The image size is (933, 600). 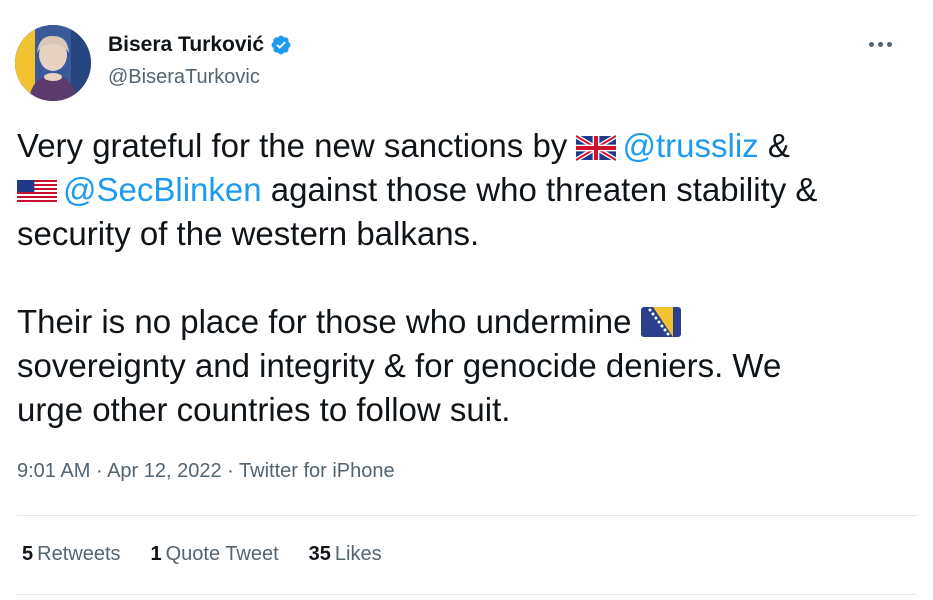 I want to click on mention-secblinken: @SecBlinken, so click(x=162, y=189).